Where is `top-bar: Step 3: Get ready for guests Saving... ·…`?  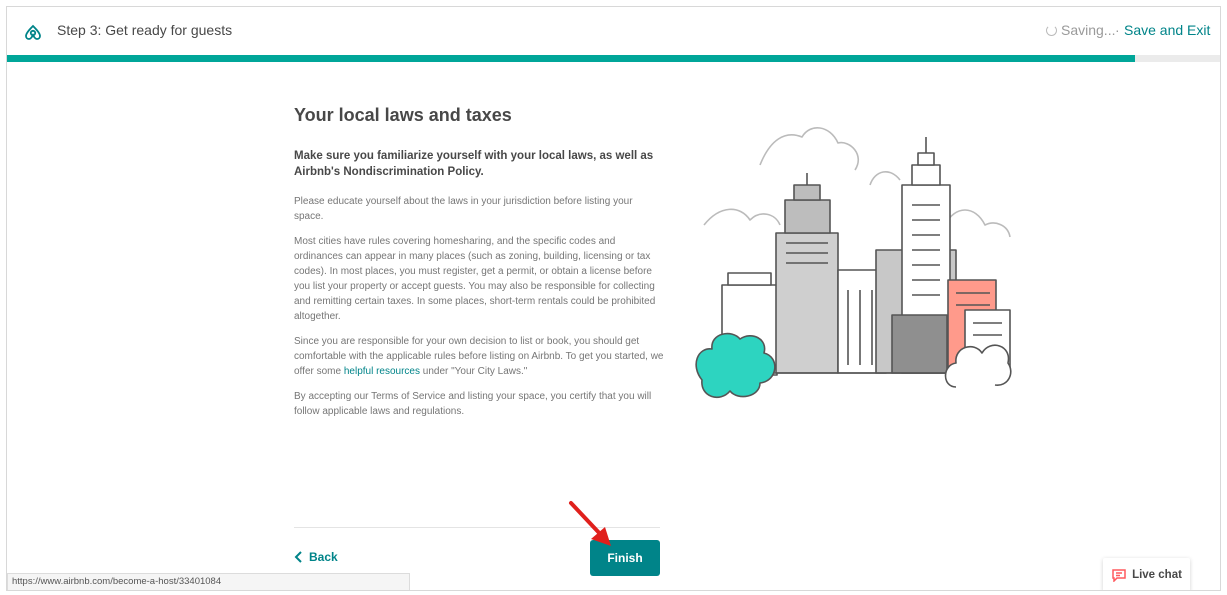
top-bar: Step 3: Get ready for guests Saving... ·… is located at coordinates (613, 31).